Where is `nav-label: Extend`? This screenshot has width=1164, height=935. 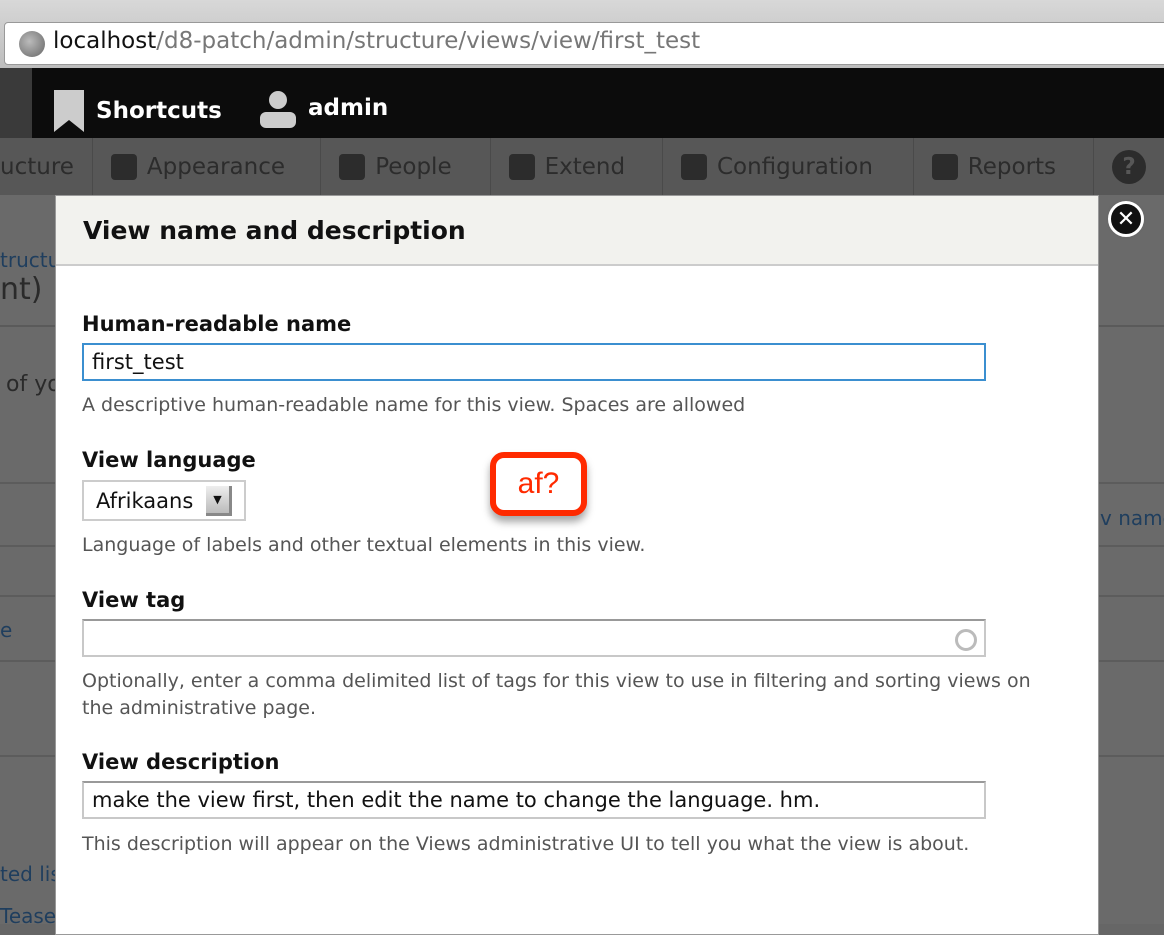 nav-label: Extend is located at coordinates (585, 166).